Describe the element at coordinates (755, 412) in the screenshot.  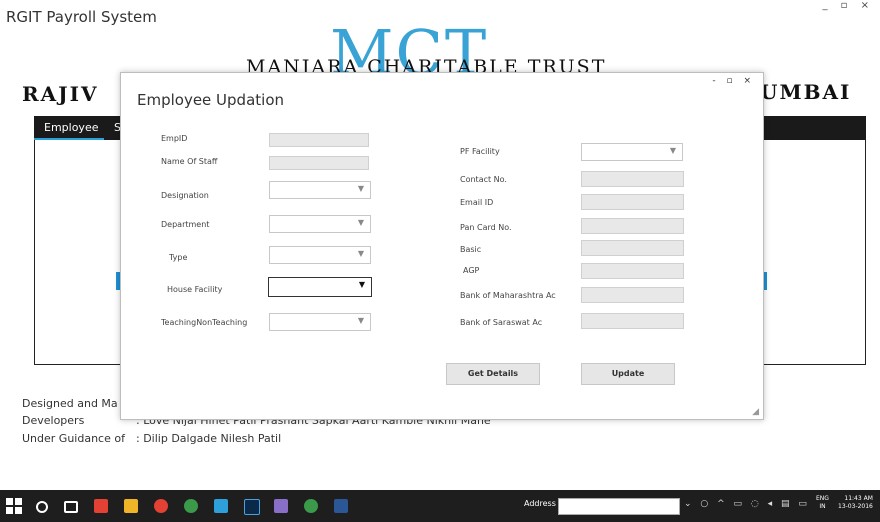
I see `resize-grip-icon: ◢` at that location.